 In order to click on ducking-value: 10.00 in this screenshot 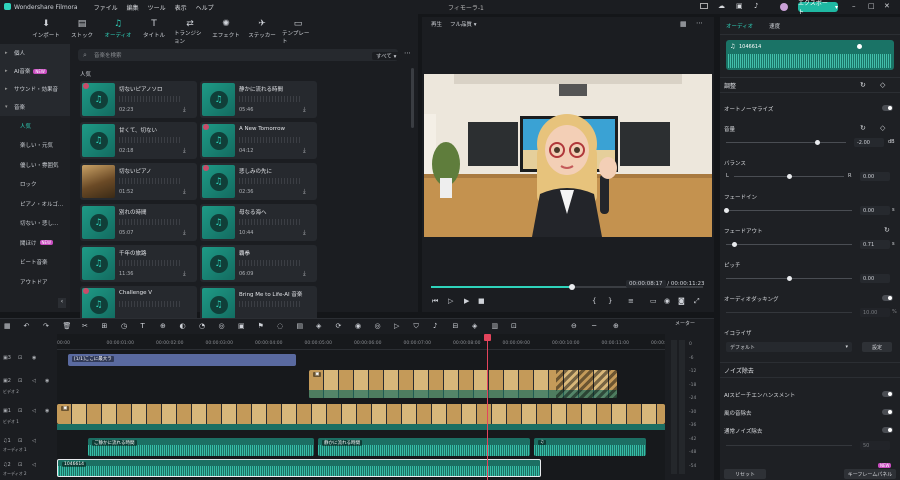, I will do `click(875, 312)`.